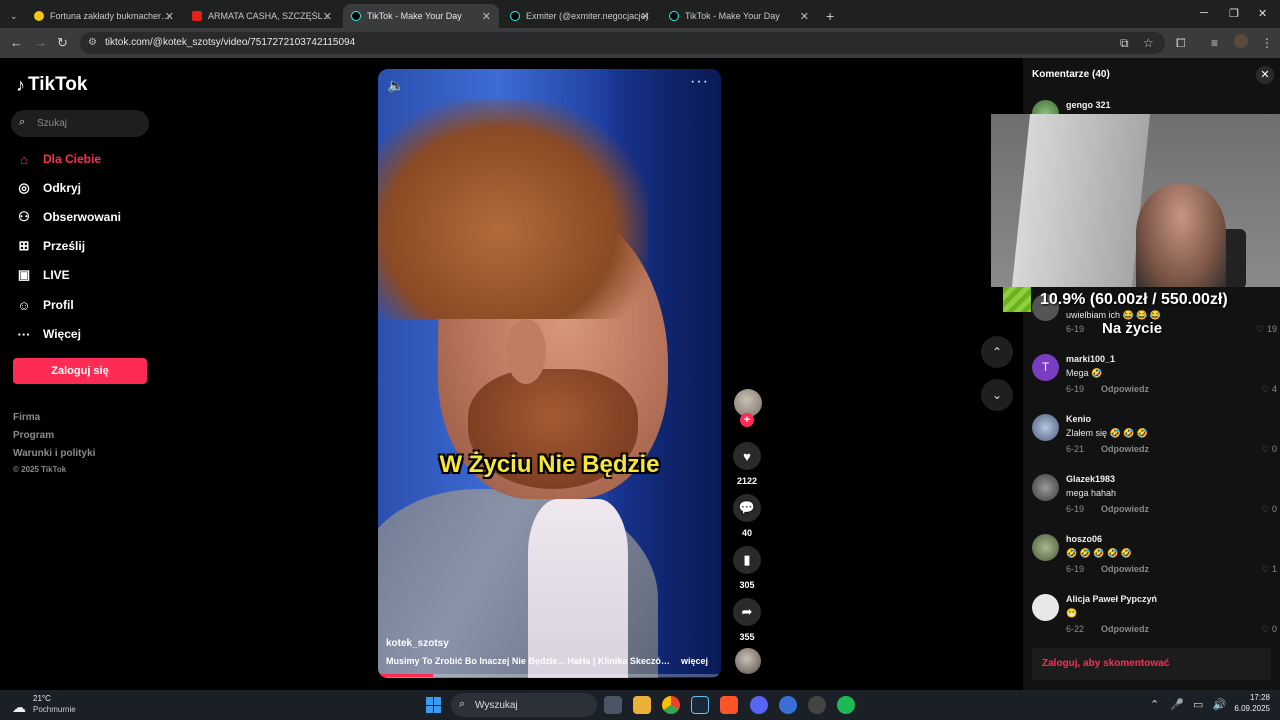 This screenshot has width=1280, height=720. What do you see at coordinates (1148, 43) in the screenshot?
I see `bookmark-star-icon: ☆` at bounding box center [1148, 43].